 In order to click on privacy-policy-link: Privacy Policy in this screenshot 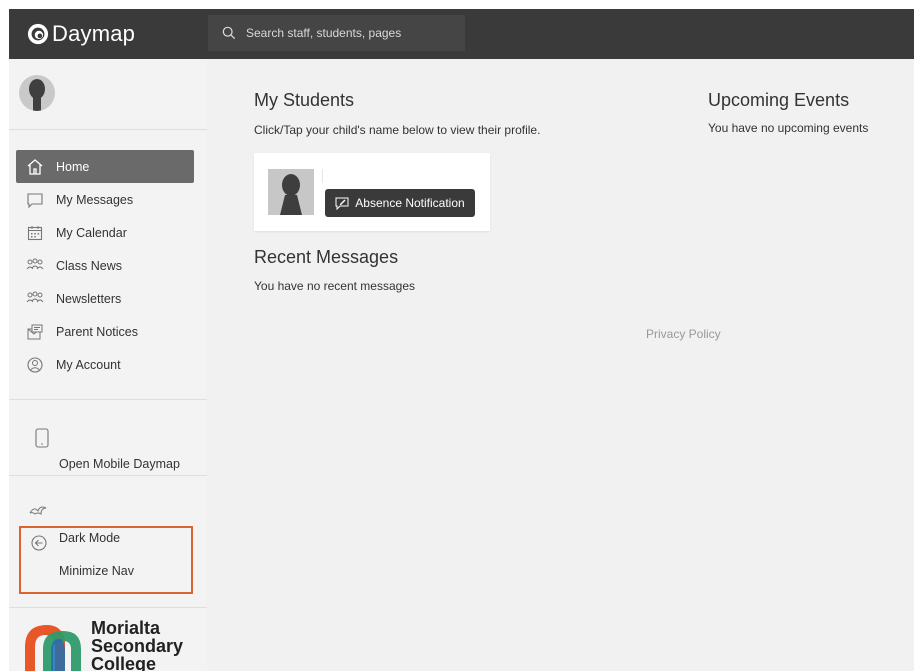, I will do `click(683, 334)`.